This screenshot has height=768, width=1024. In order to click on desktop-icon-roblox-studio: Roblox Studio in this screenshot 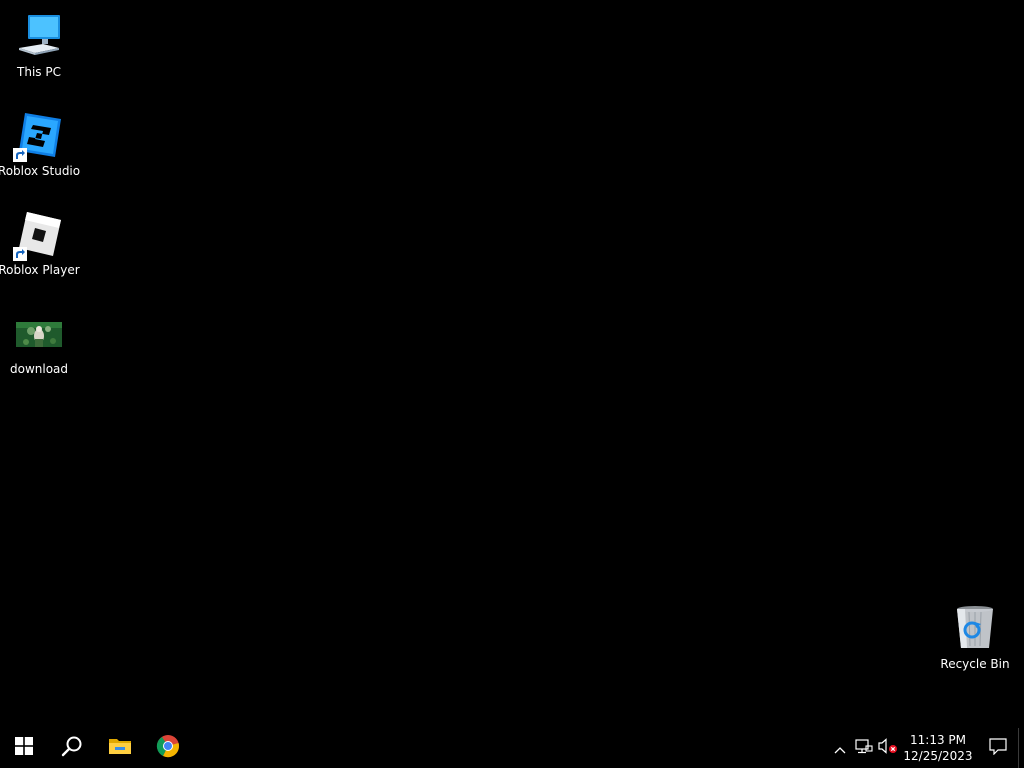, I will do `click(40, 152)`.